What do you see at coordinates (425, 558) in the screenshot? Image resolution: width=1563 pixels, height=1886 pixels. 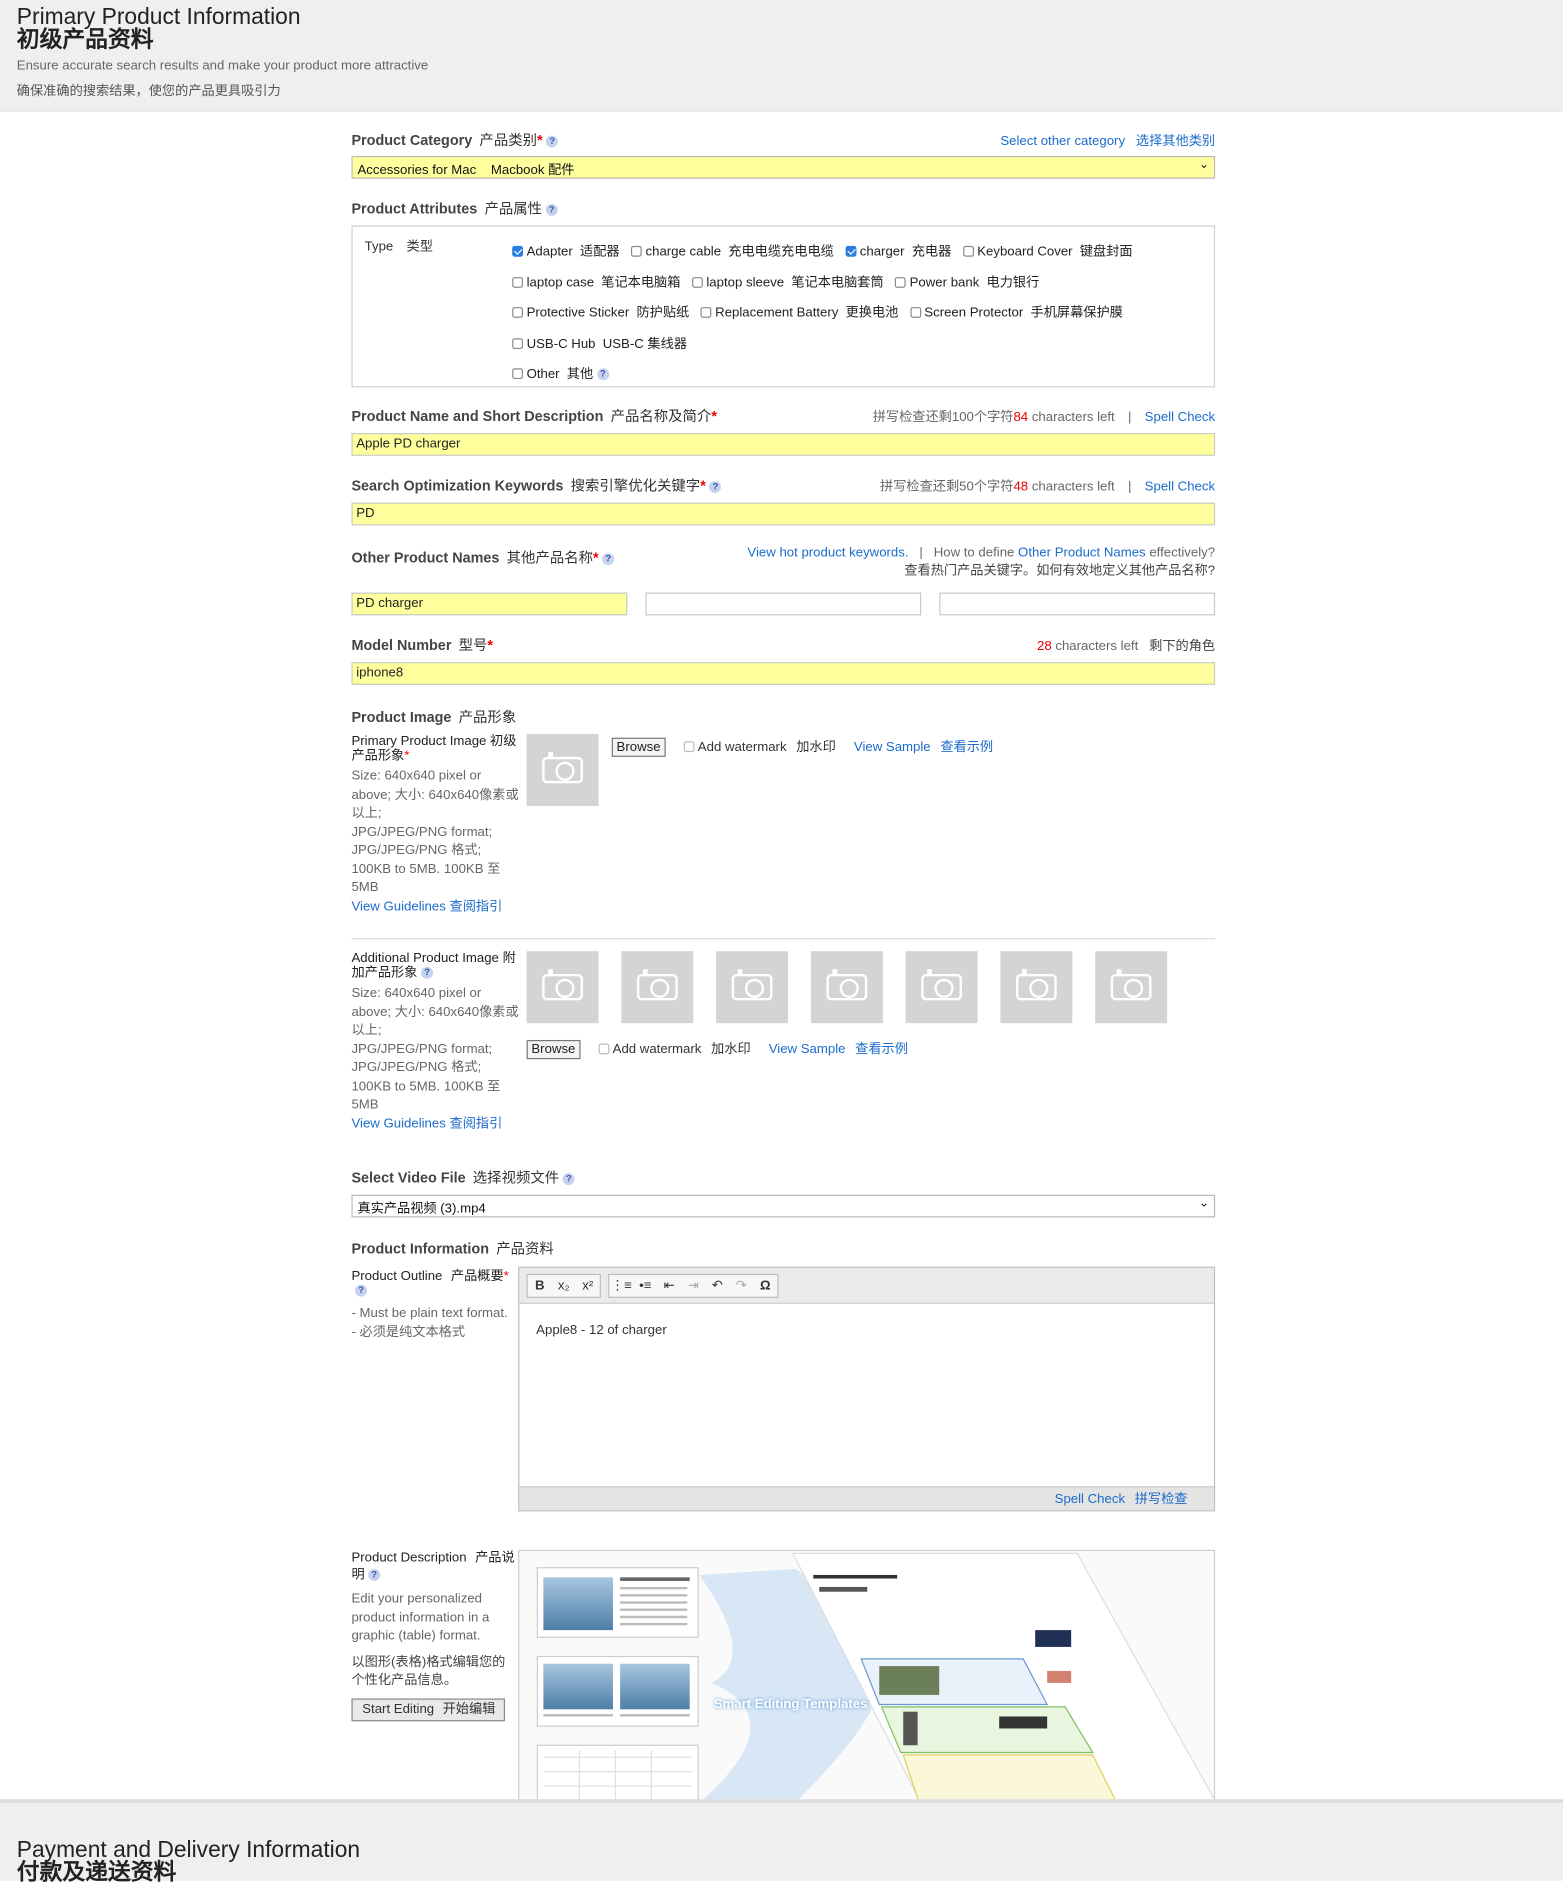 I see `other-names-label: Other Product Names` at bounding box center [425, 558].